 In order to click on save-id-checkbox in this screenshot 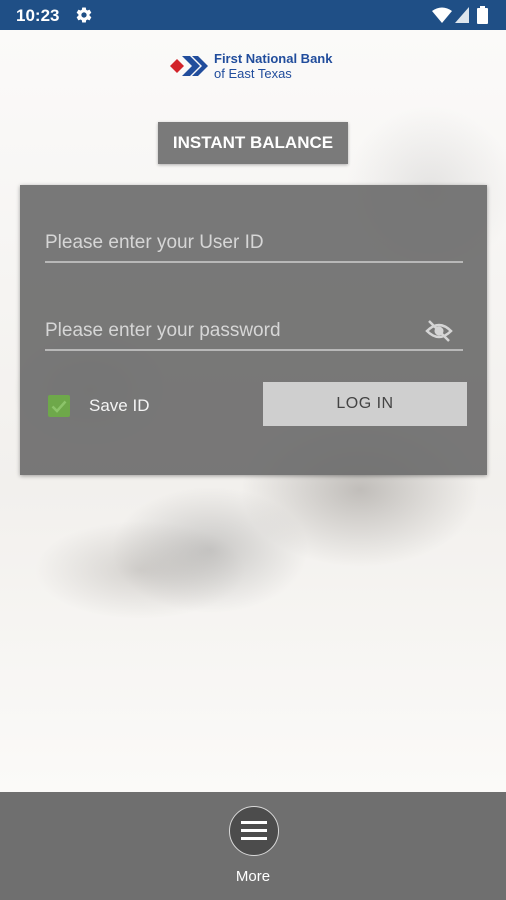, I will do `click(59, 406)`.